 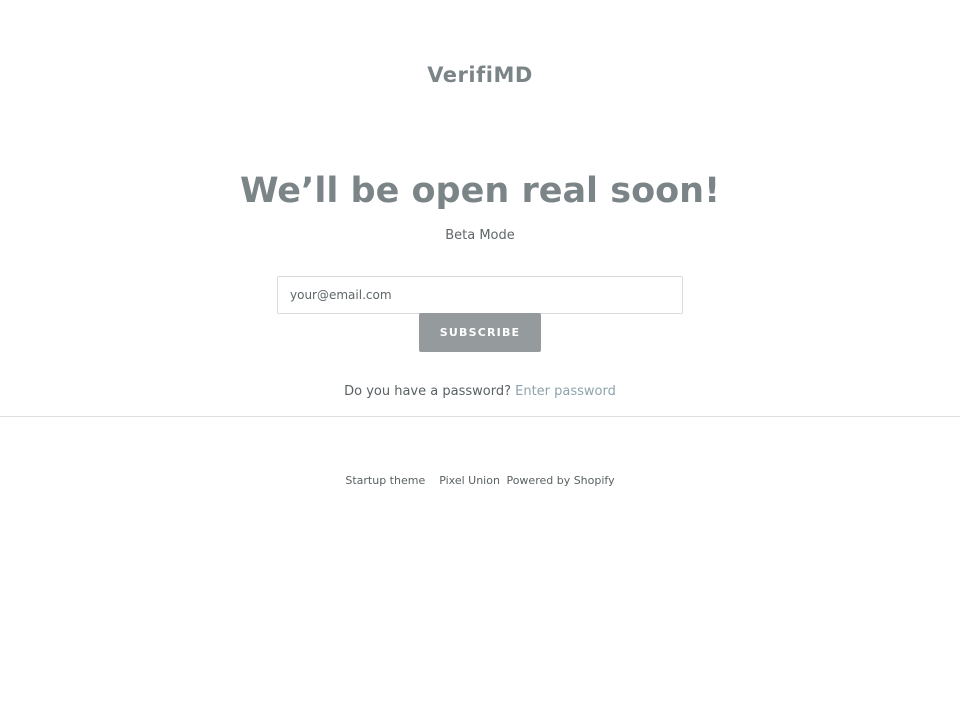 What do you see at coordinates (480, 295) in the screenshot?
I see `email-input` at bounding box center [480, 295].